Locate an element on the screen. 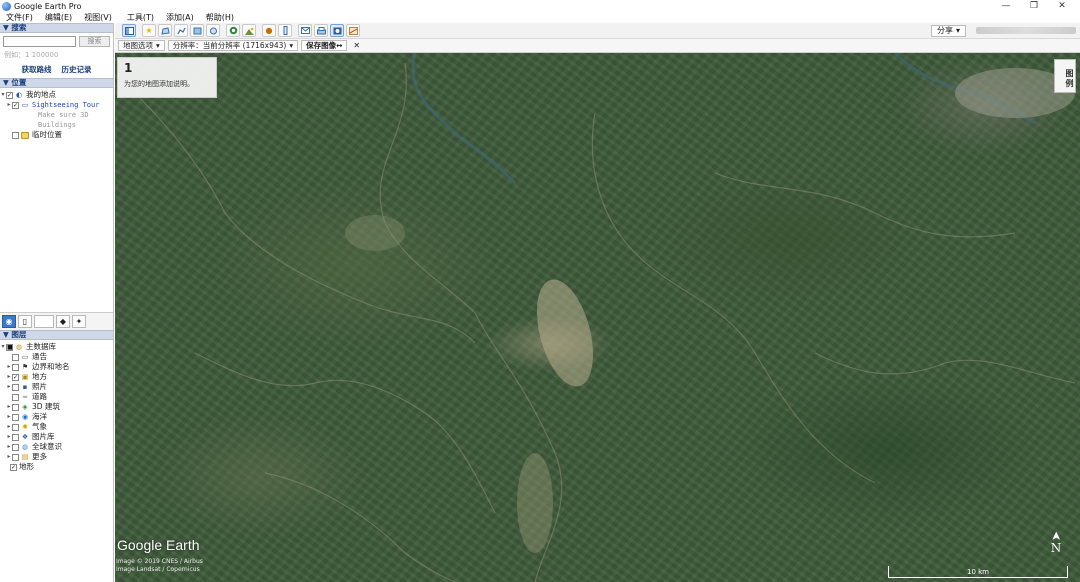 The height and width of the screenshot is (582, 1080). image-overlay-icon is located at coordinates (197, 30).